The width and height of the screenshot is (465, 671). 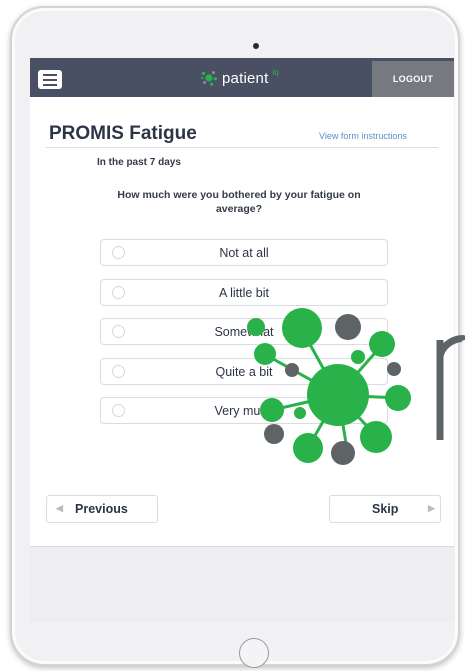 What do you see at coordinates (363, 136) in the screenshot?
I see `view-instructions-link: View form instructions` at bounding box center [363, 136].